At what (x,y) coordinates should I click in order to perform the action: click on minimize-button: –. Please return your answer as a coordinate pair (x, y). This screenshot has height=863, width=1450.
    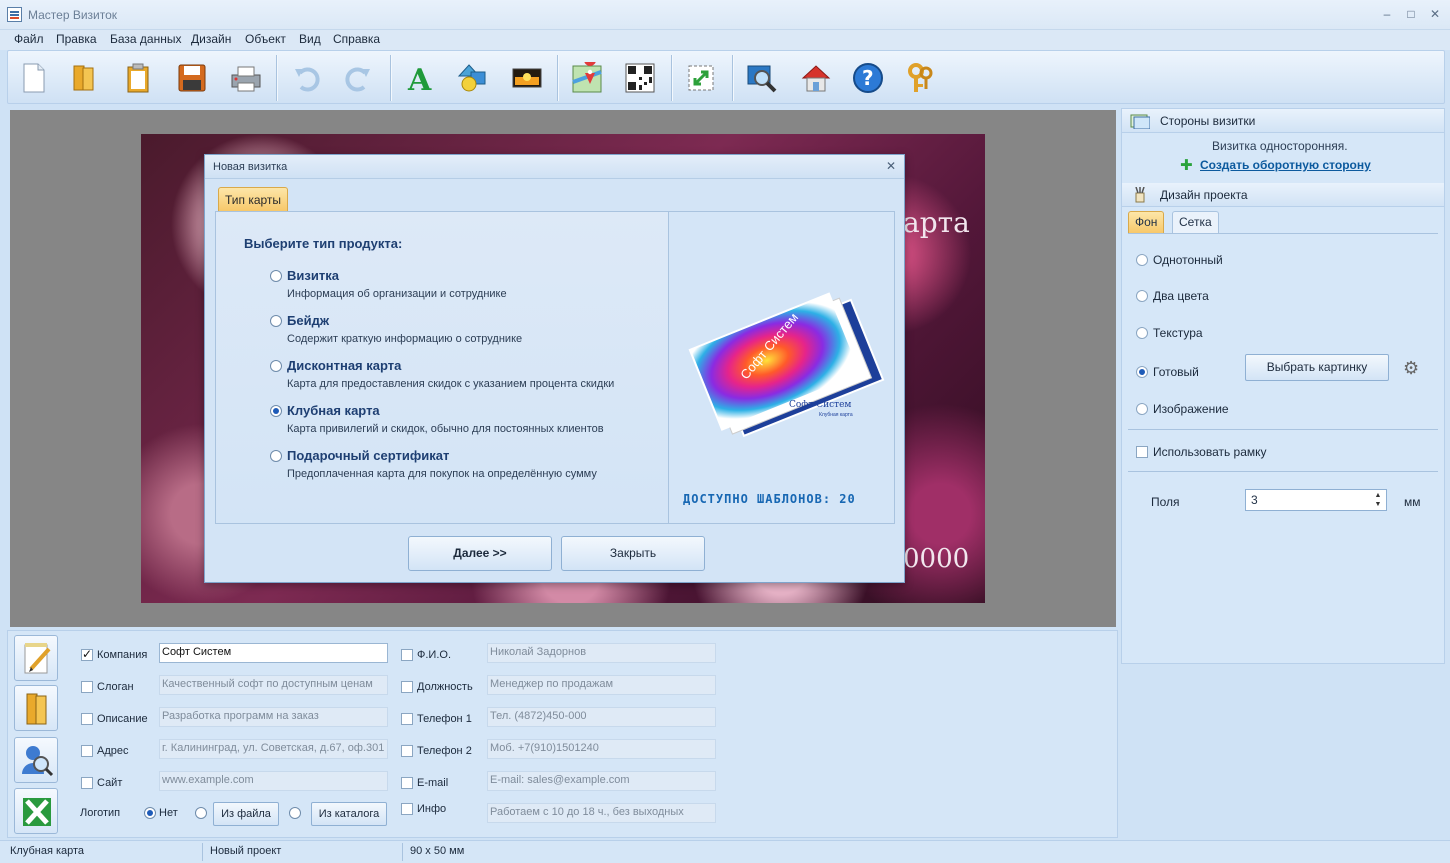
    Looking at the image, I should click on (1387, 14).